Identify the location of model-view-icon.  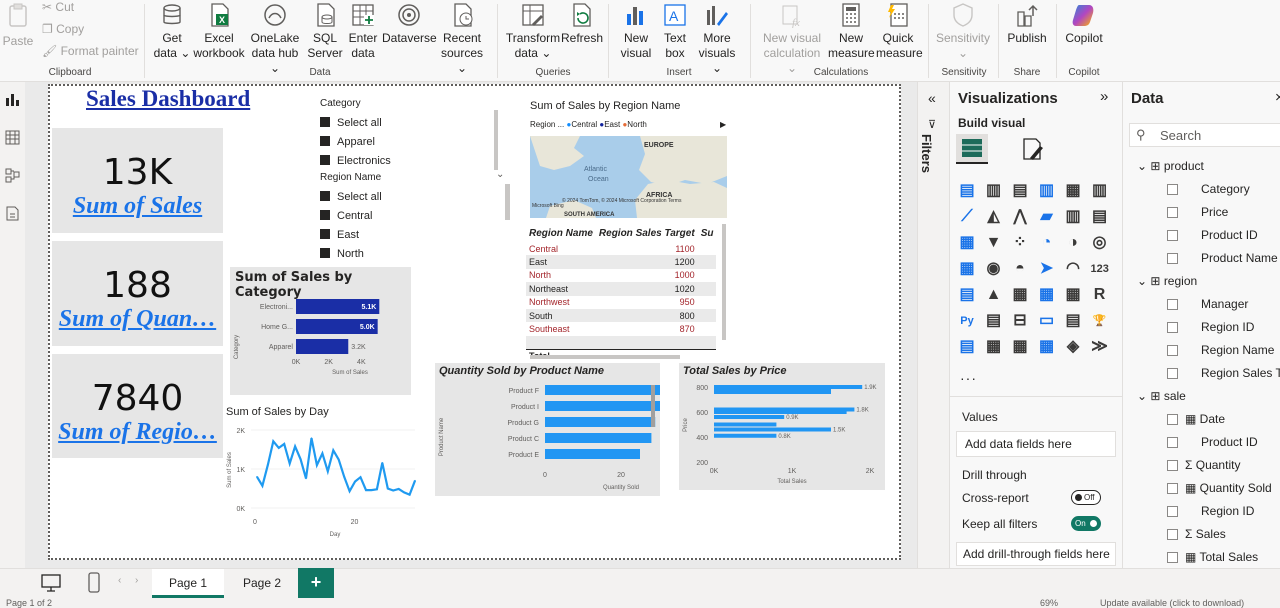
(12, 175).